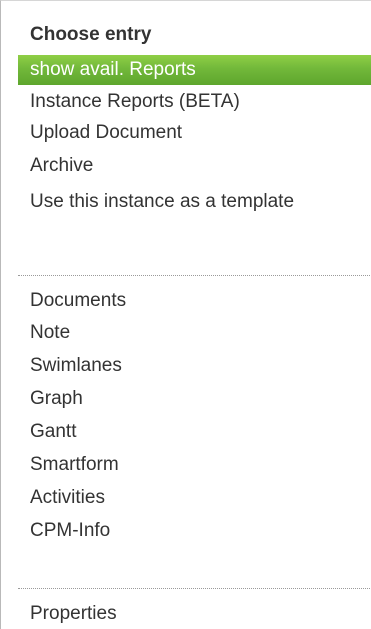  I want to click on menu-item-graph: Graph, so click(194, 399).